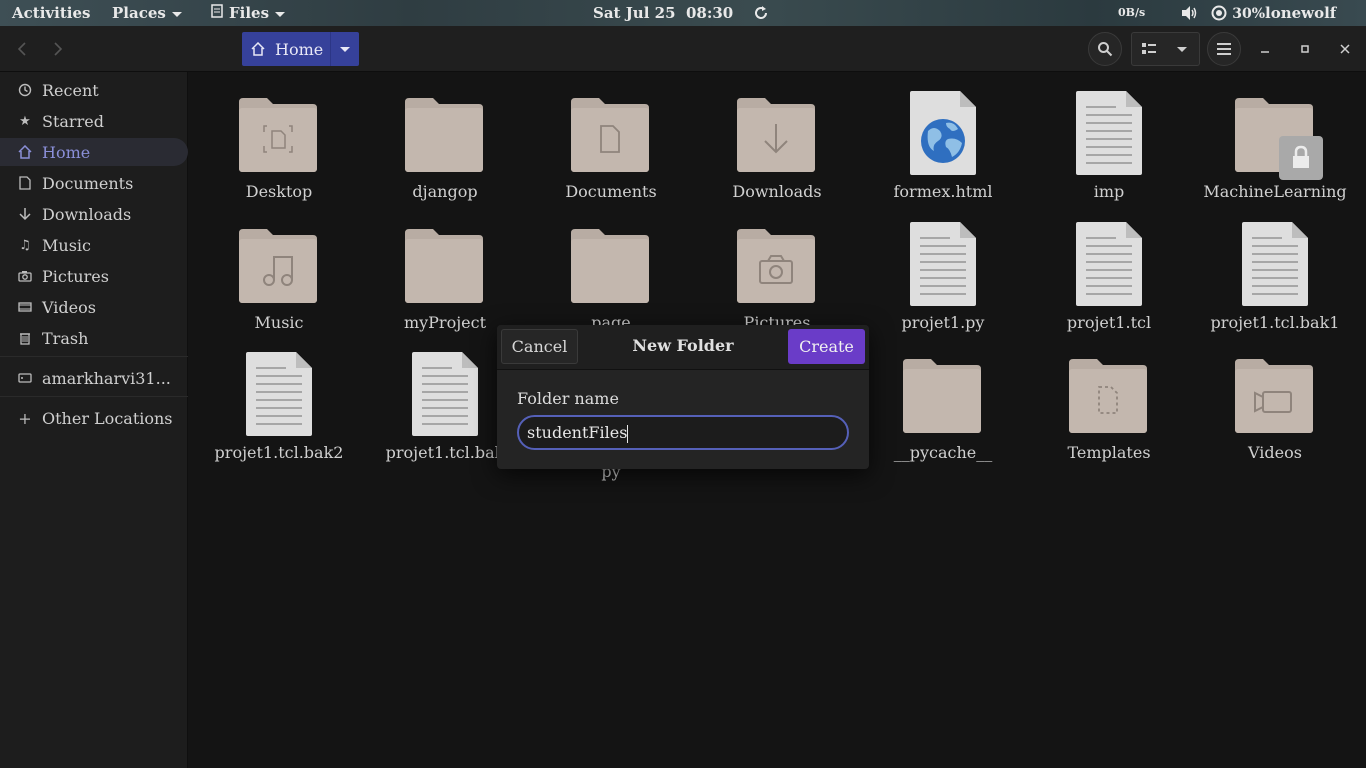 This screenshot has width=1366, height=768. What do you see at coordinates (1109, 137) in the screenshot?
I see `file-item-imp: imp` at bounding box center [1109, 137].